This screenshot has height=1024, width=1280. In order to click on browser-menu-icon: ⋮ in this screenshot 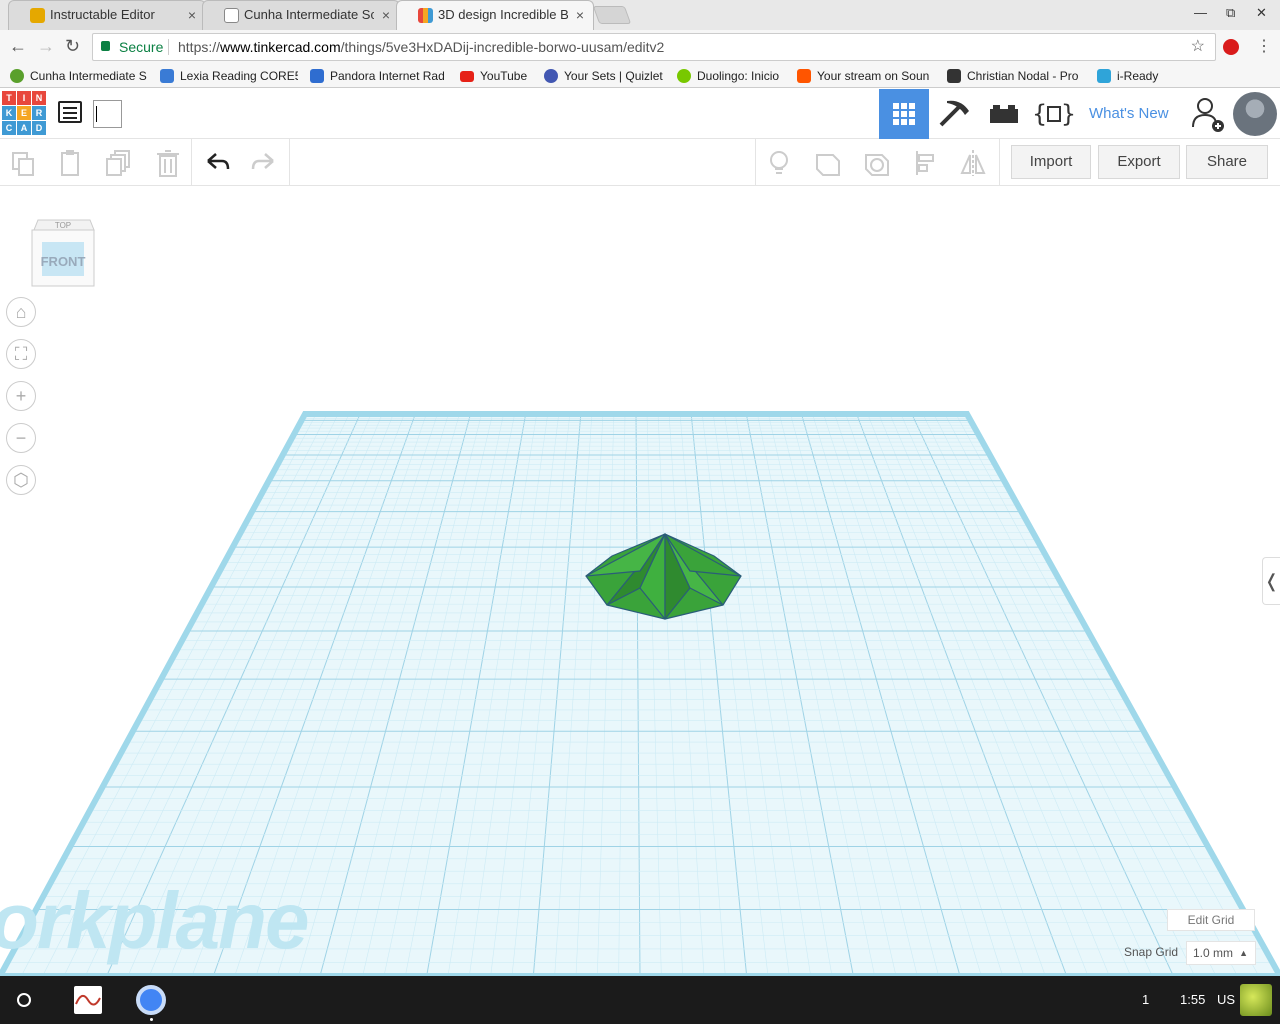, I will do `click(1264, 46)`.